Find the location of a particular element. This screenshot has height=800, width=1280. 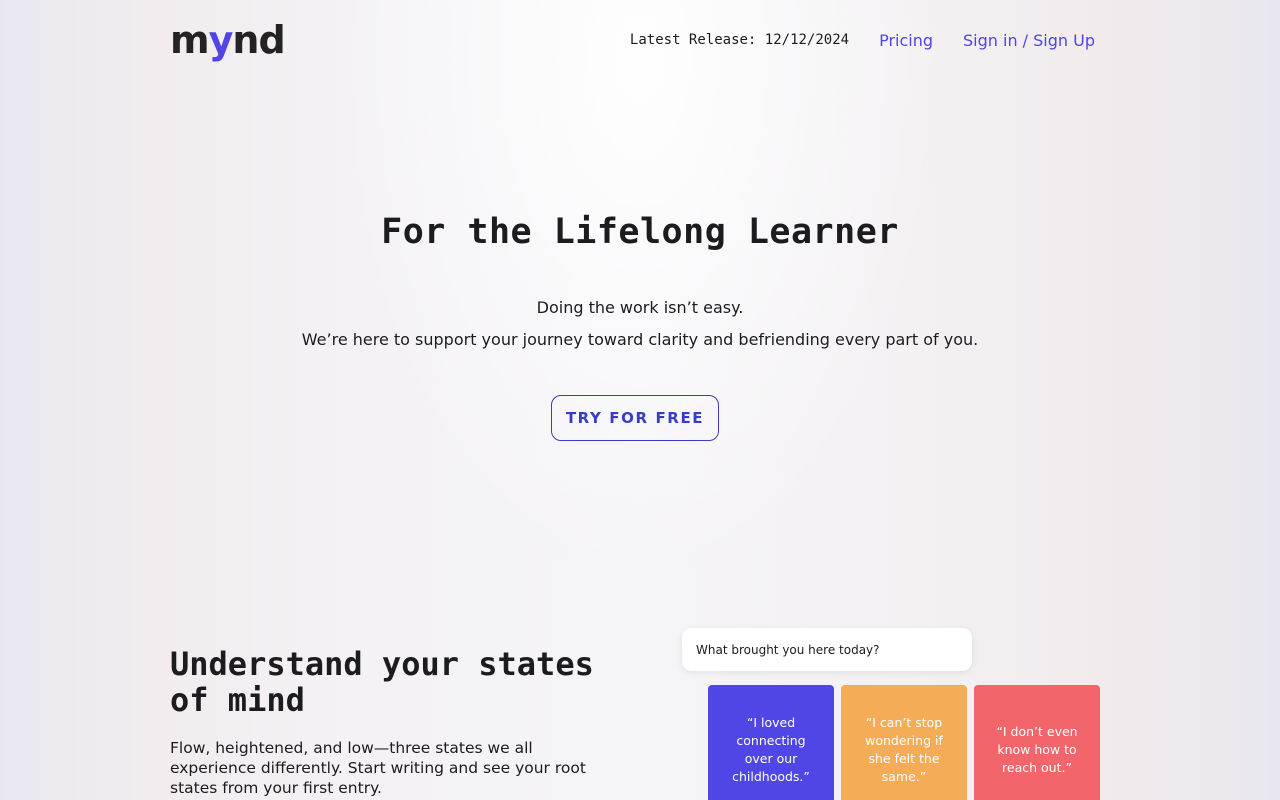

mynd-logo: mynd is located at coordinates (228, 40).